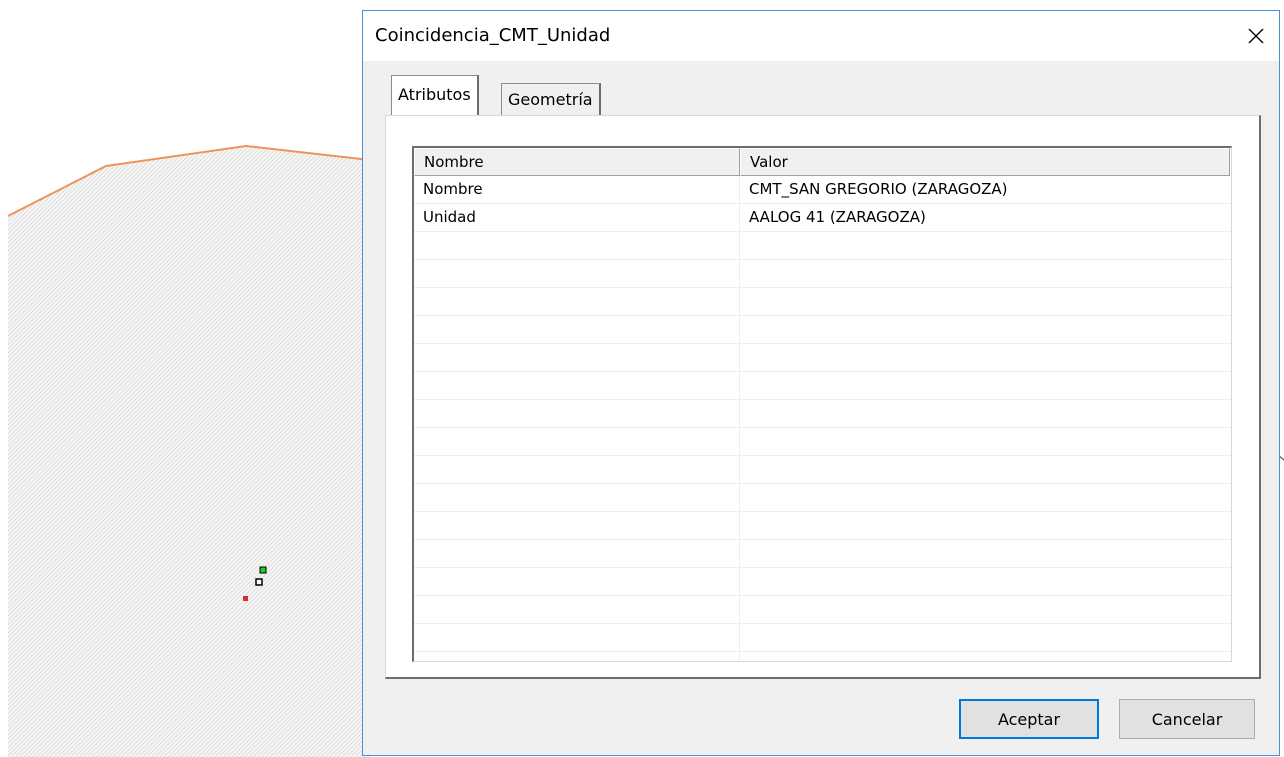  What do you see at coordinates (878, 189) in the screenshot?
I see `cell-valor: CMT_SAN GREGORIO (ZARAGOZA)` at bounding box center [878, 189].